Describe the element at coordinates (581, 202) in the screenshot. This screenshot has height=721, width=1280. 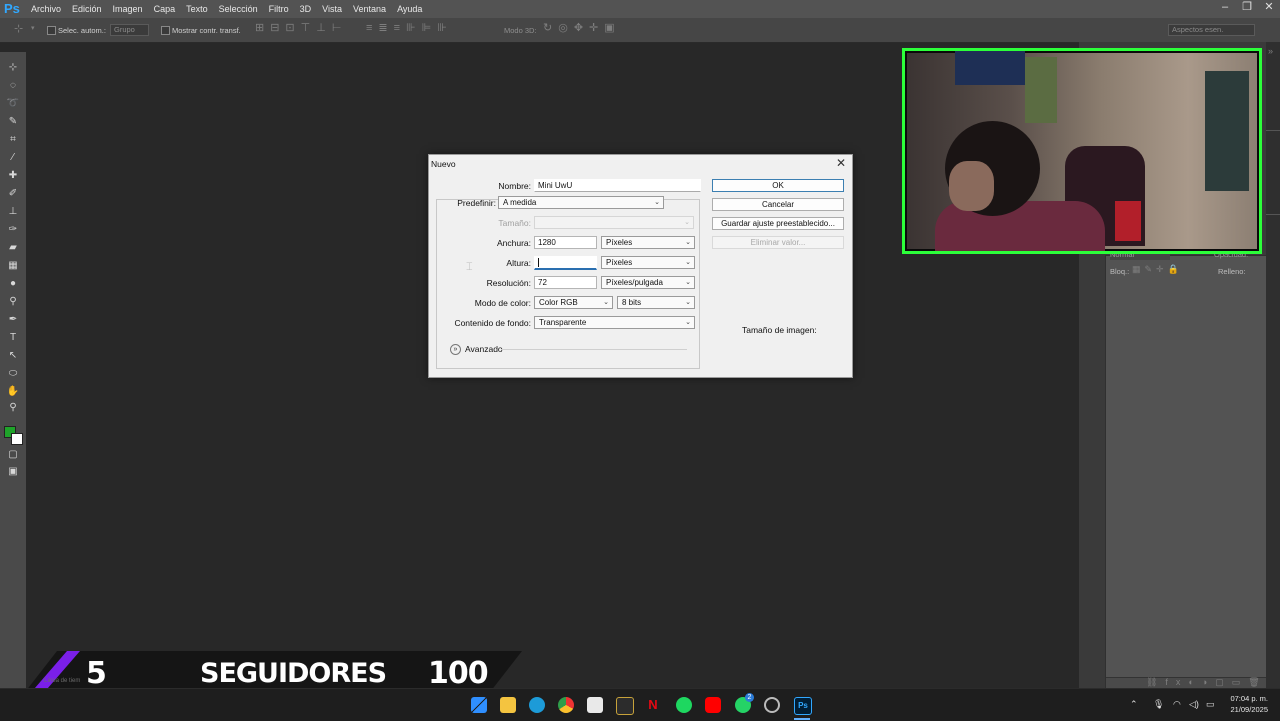
I see `preset-select: A medida ⌄` at that location.